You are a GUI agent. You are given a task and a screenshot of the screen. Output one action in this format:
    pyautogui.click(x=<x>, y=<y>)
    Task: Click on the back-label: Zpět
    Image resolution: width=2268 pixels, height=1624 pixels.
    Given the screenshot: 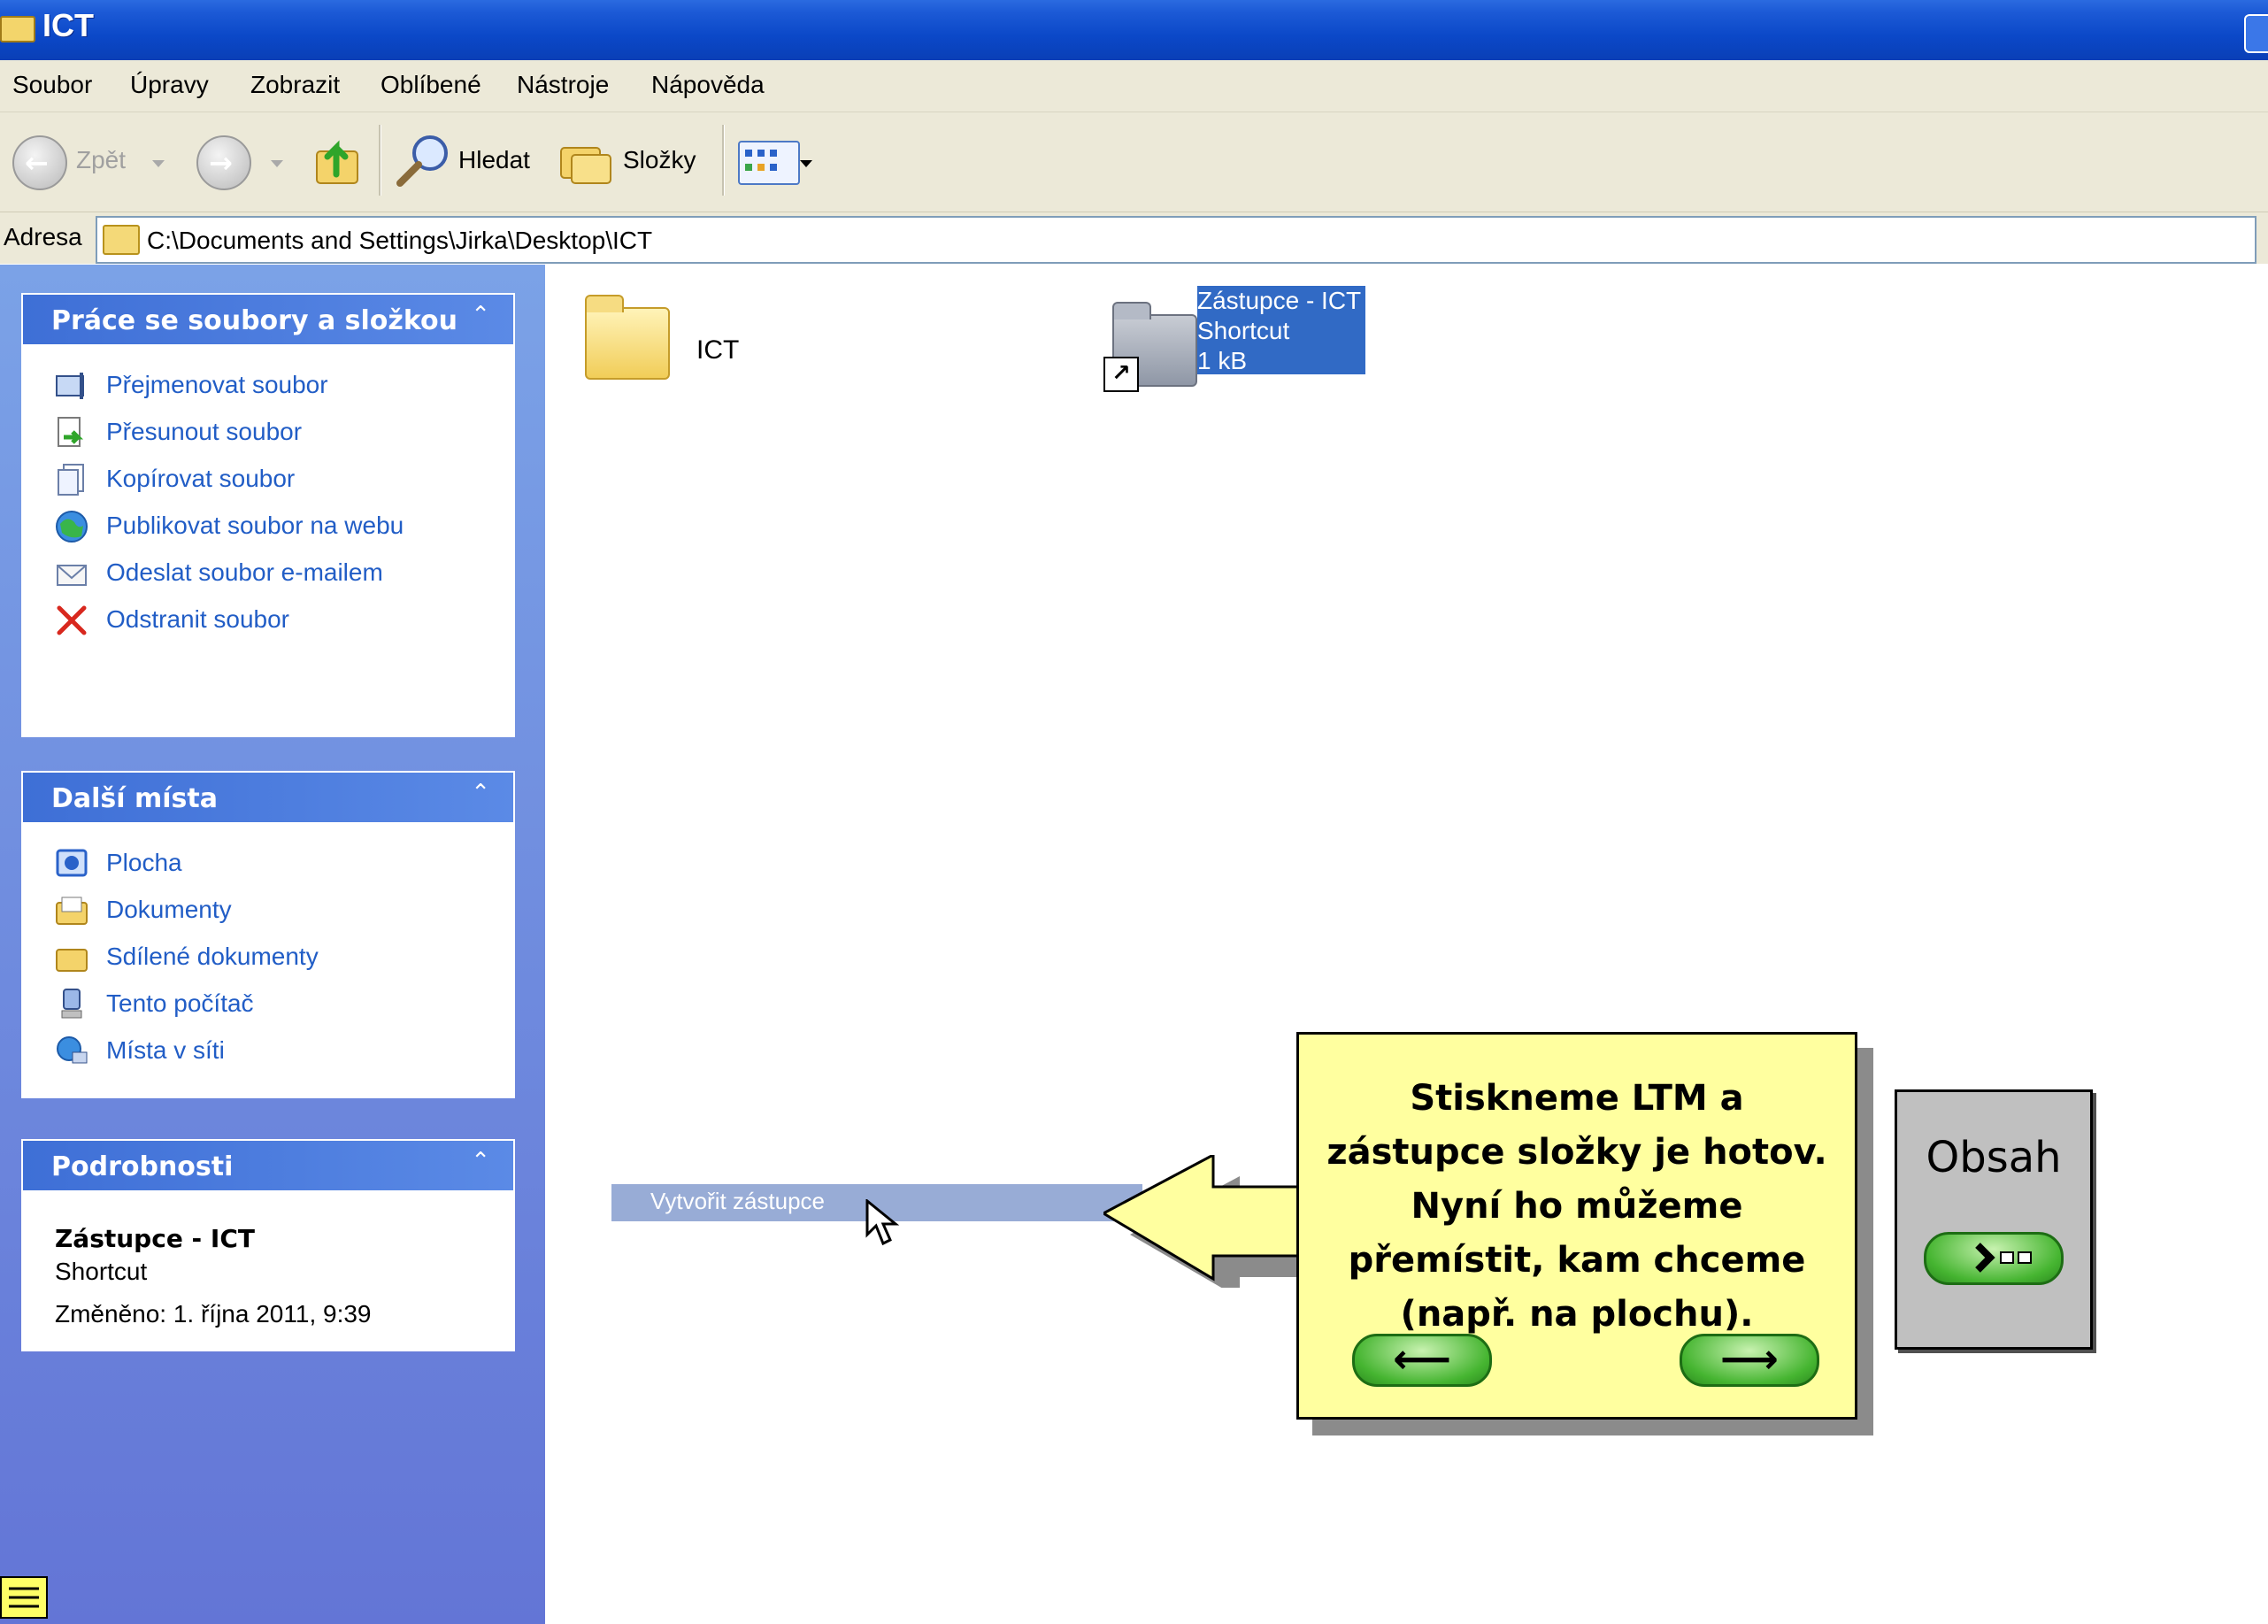 What is the action you would take?
    pyautogui.click(x=101, y=159)
    